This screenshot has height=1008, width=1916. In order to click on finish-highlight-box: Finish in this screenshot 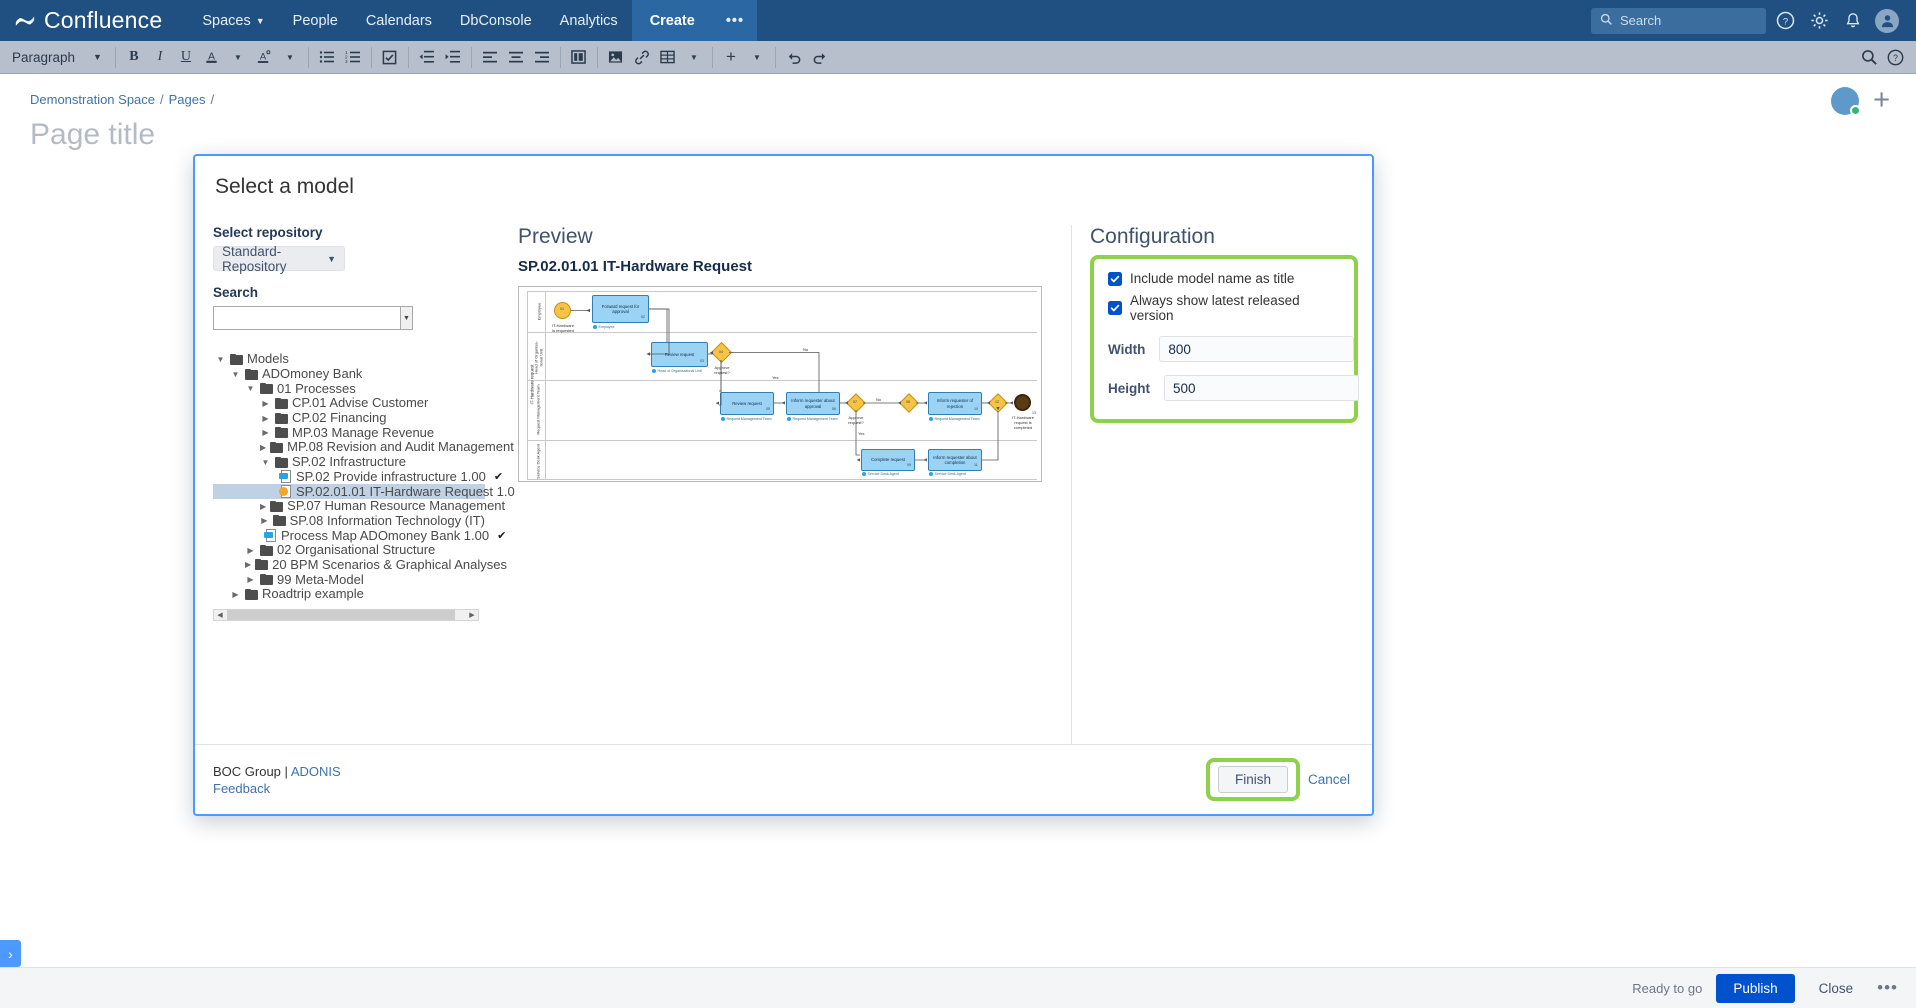, I will do `click(1252, 779)`.